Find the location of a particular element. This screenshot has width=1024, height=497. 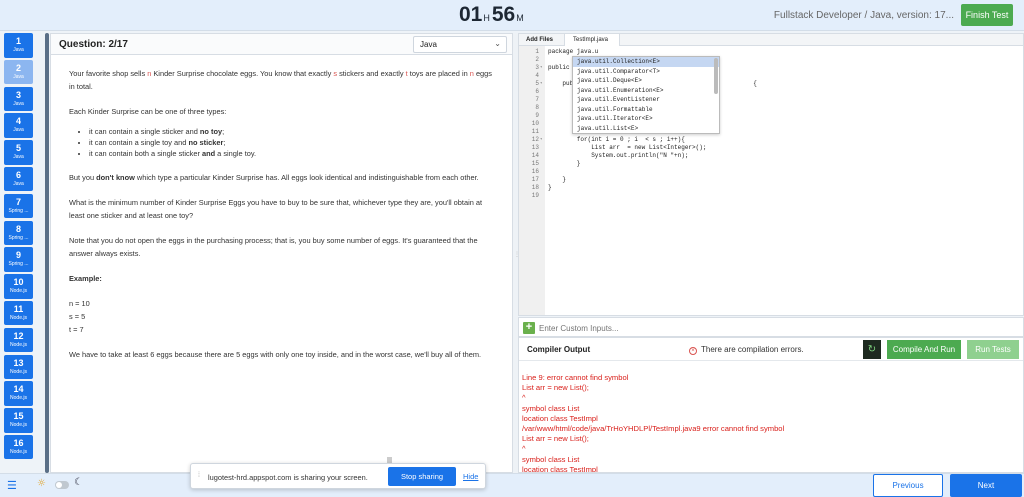

question-nav-item: 2 Java is located at coordinates (18, 72).